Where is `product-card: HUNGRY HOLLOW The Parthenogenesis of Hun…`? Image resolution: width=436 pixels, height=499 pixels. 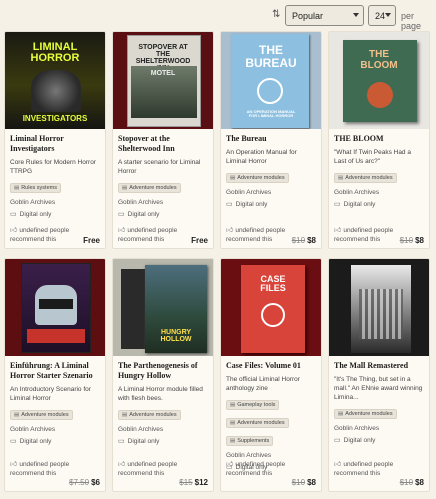
product-card: HUNGRY HOLLOW The Parthenogenesis of Hun… is located at coordinates (163, 375).